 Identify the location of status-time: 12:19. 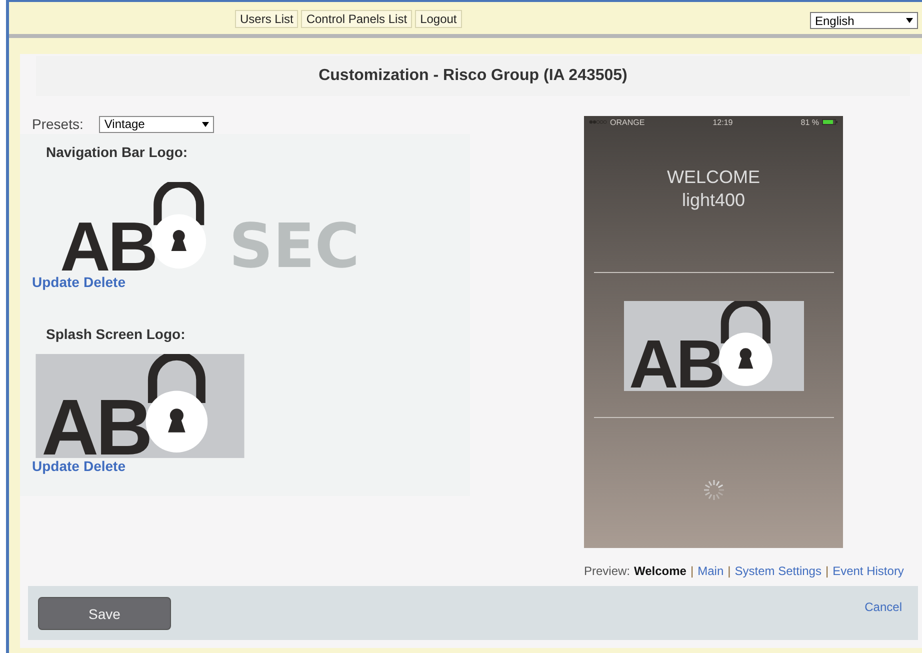
(722, 122).